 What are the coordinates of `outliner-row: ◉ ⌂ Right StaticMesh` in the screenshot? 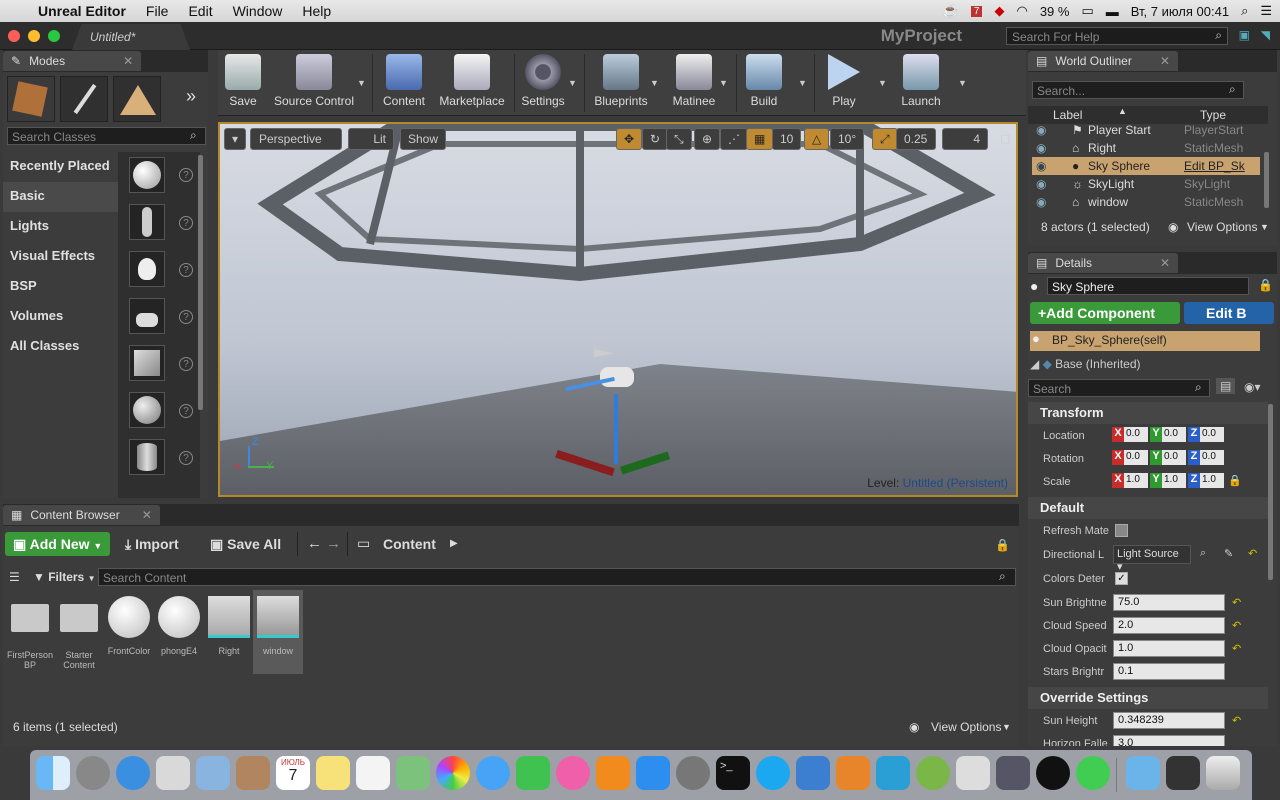 It's located at (1146, 148).